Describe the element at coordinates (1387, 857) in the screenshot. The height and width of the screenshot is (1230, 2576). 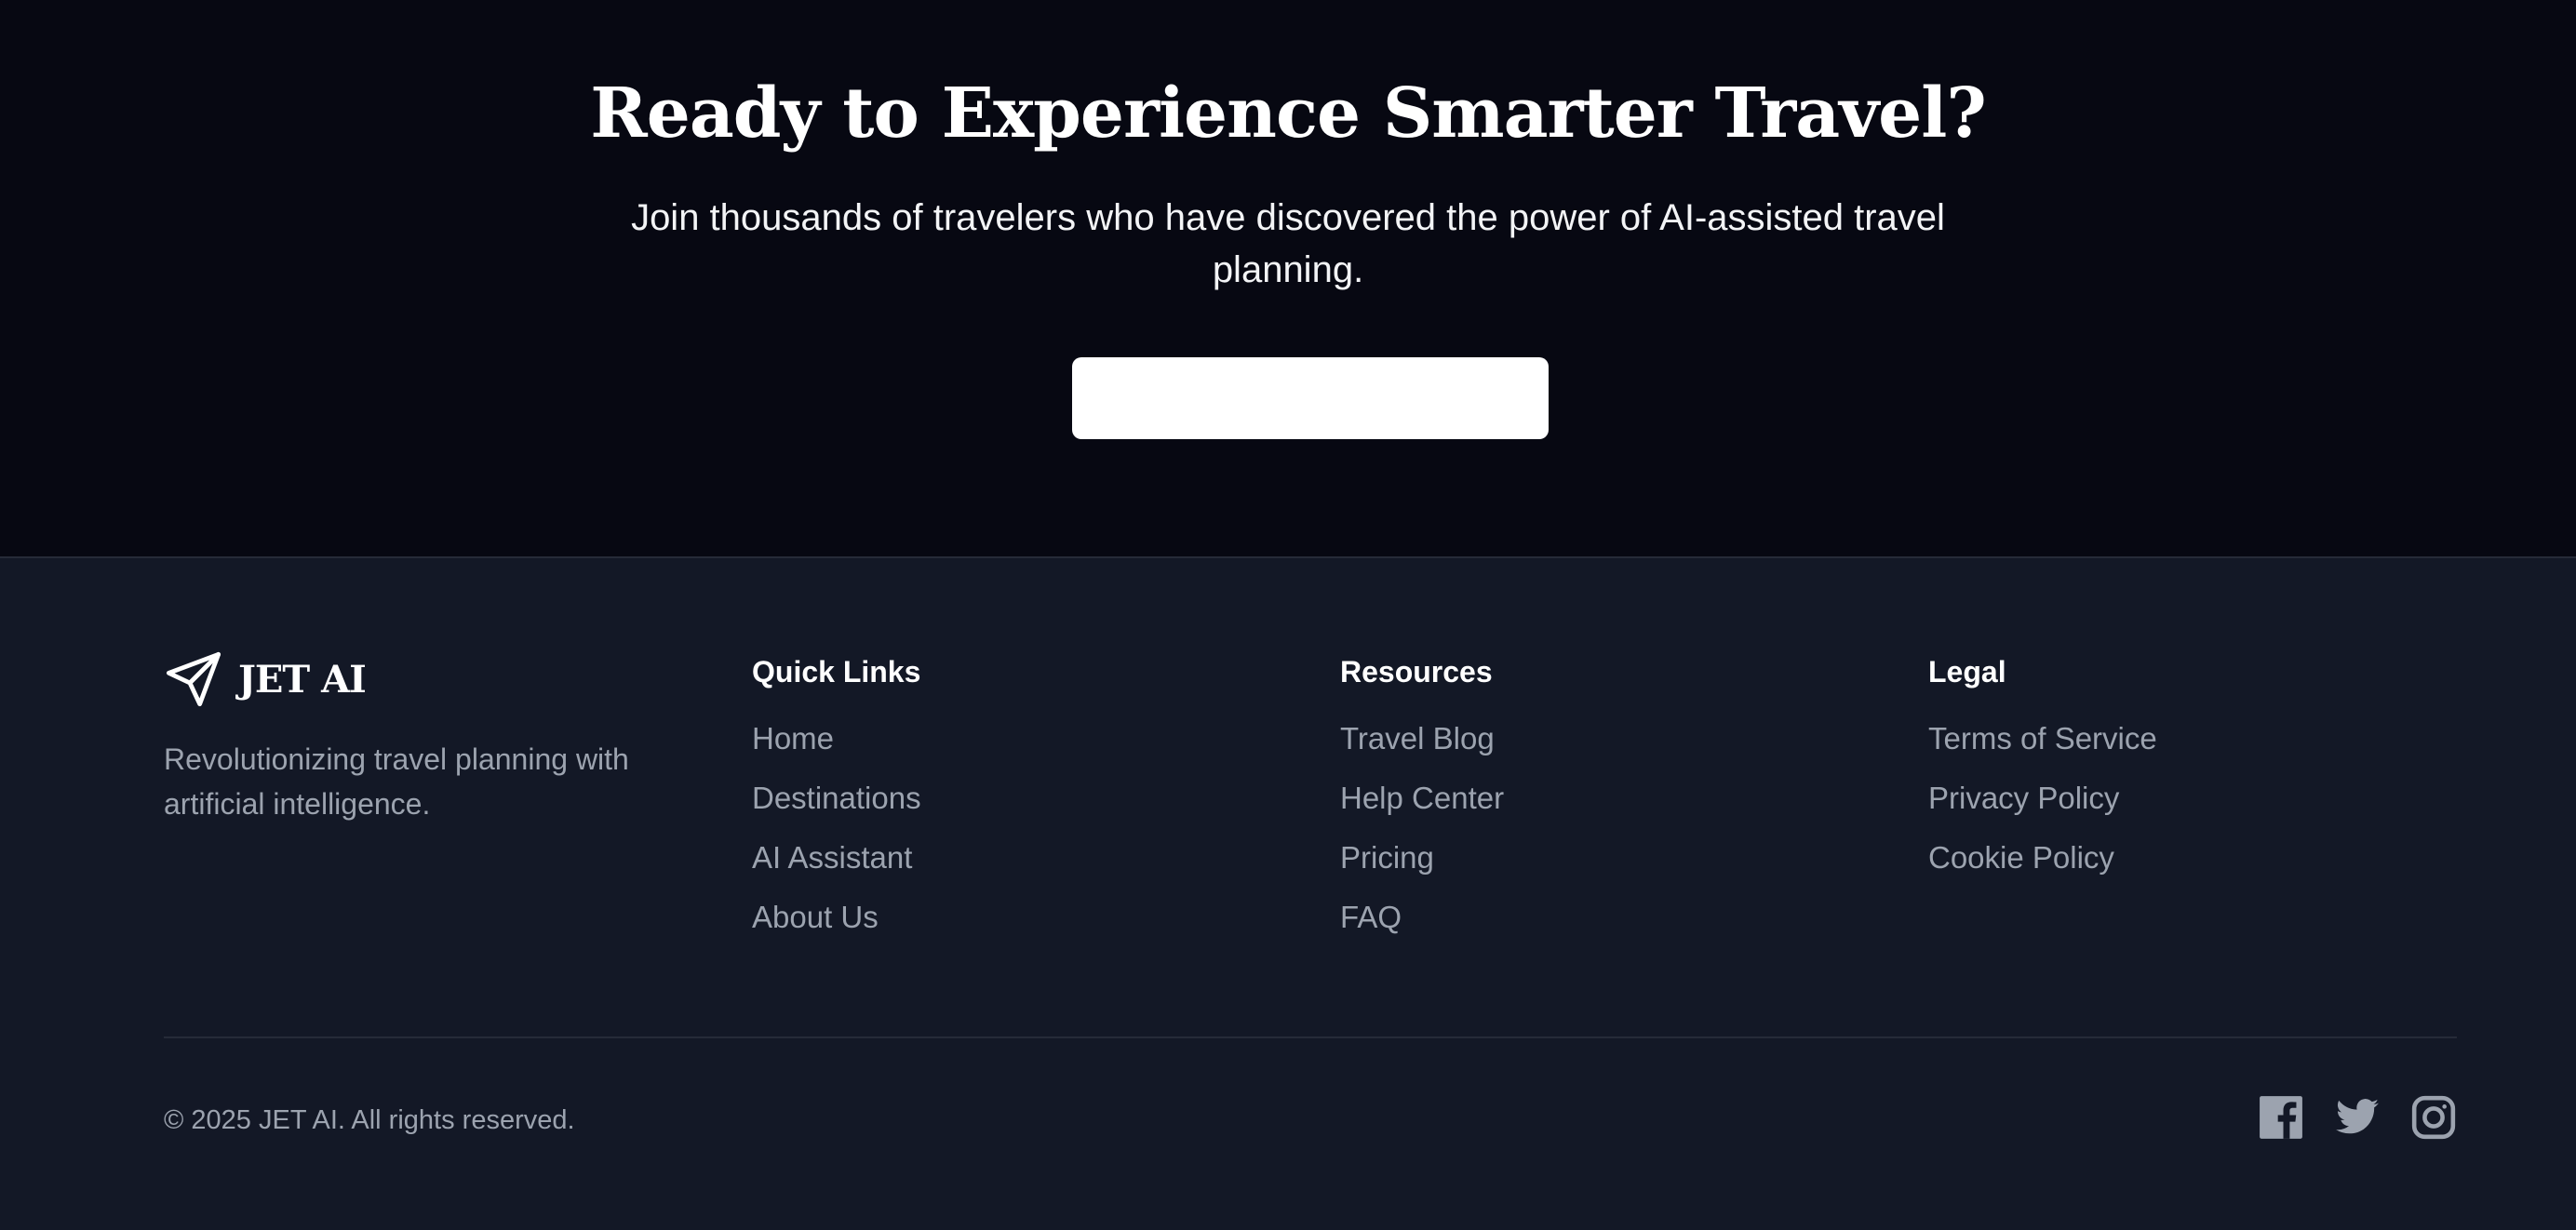
I see `footer-link-pricing: Pricing` at that location.